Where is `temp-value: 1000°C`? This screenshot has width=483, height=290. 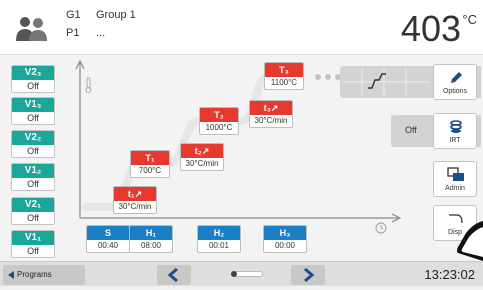
temp-value: 1000°C is located at coordinates (219, 127).